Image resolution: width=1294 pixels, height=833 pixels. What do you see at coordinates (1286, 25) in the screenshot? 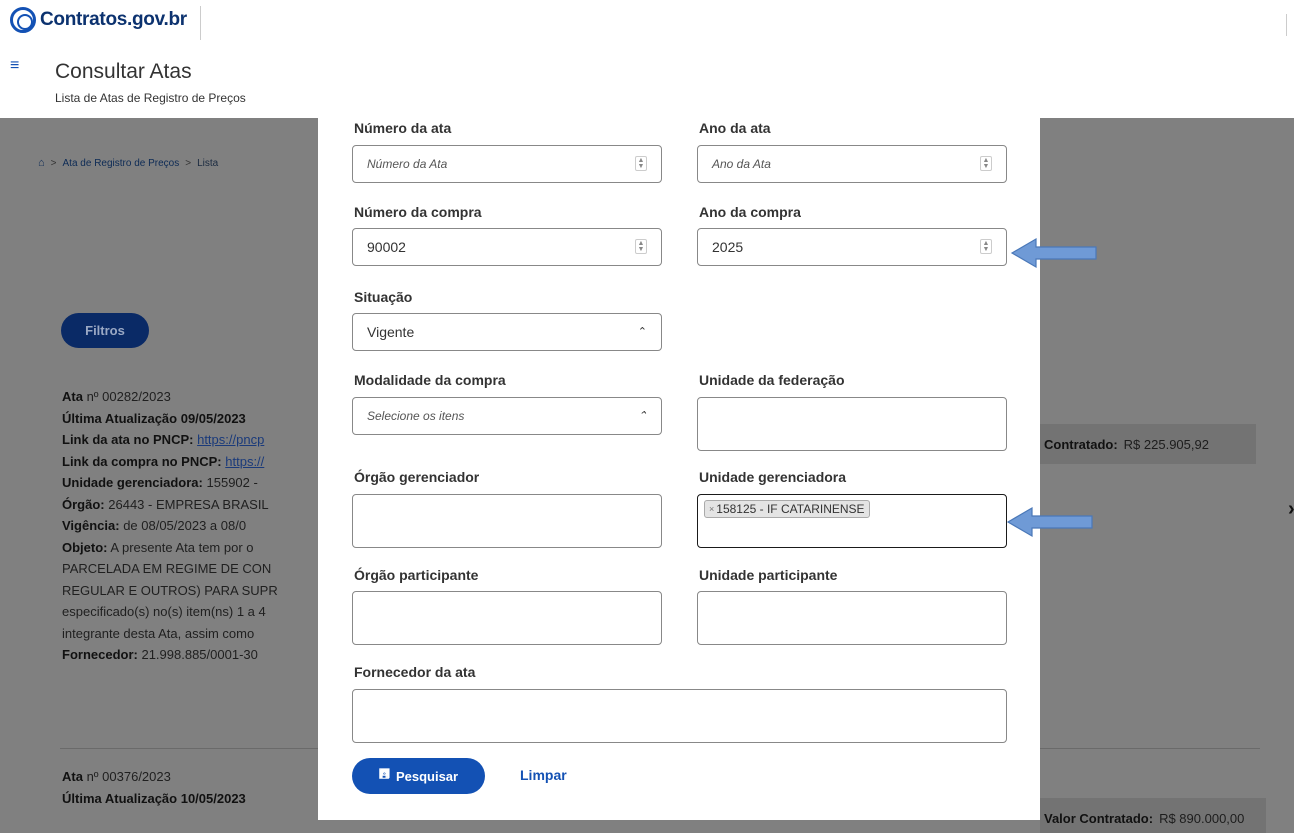
I see `header-right-divider` at bounding box center [1286, 25].